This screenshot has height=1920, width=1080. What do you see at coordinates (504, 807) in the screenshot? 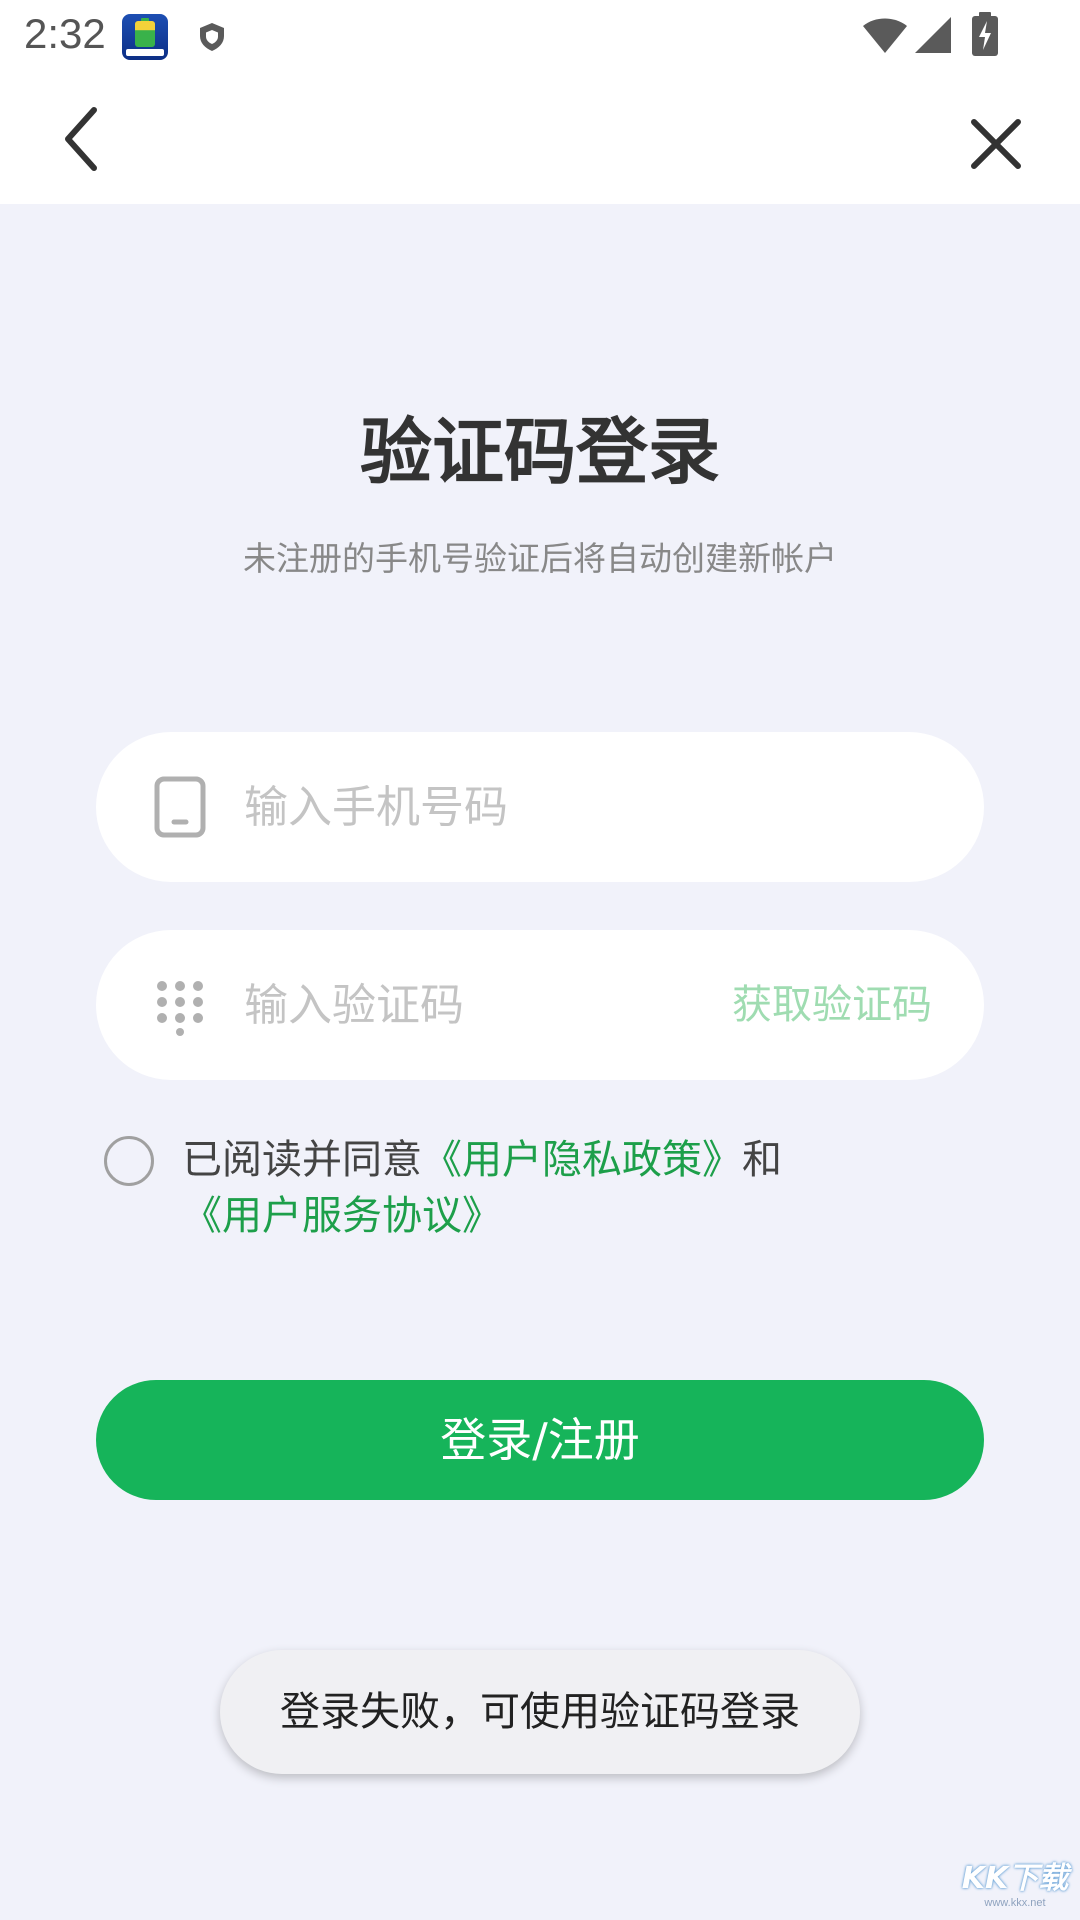
I see `phone-input` at bounding box center [504, 807].